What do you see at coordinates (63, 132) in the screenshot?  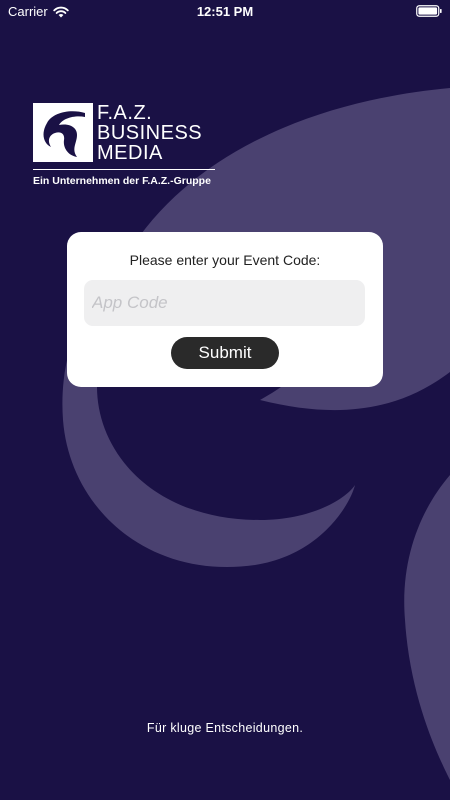 I see `faz-swirl-icon` at bounding box center [63, 132].